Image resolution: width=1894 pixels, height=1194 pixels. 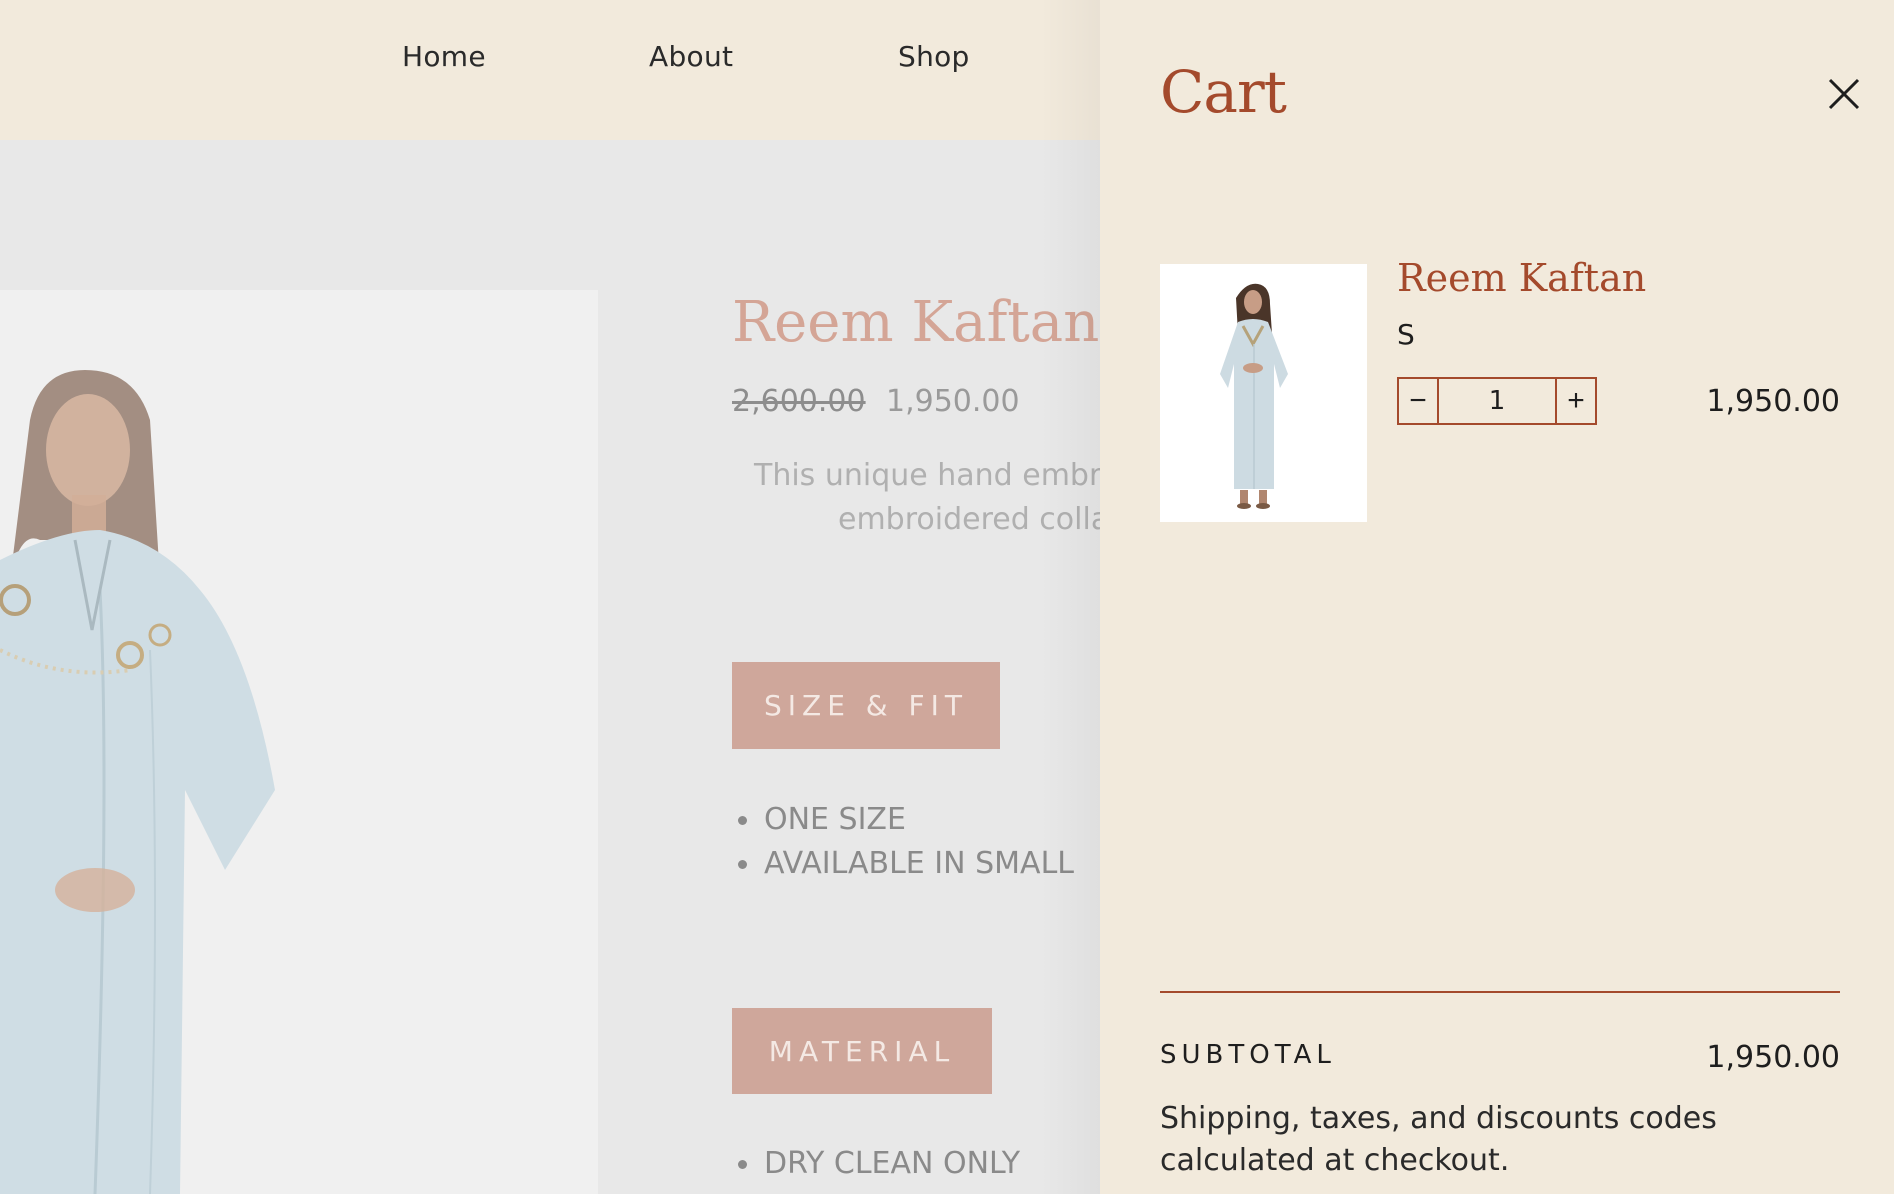 I want to click on decrease-quantity-button: −, so click(x=1419, y=401).